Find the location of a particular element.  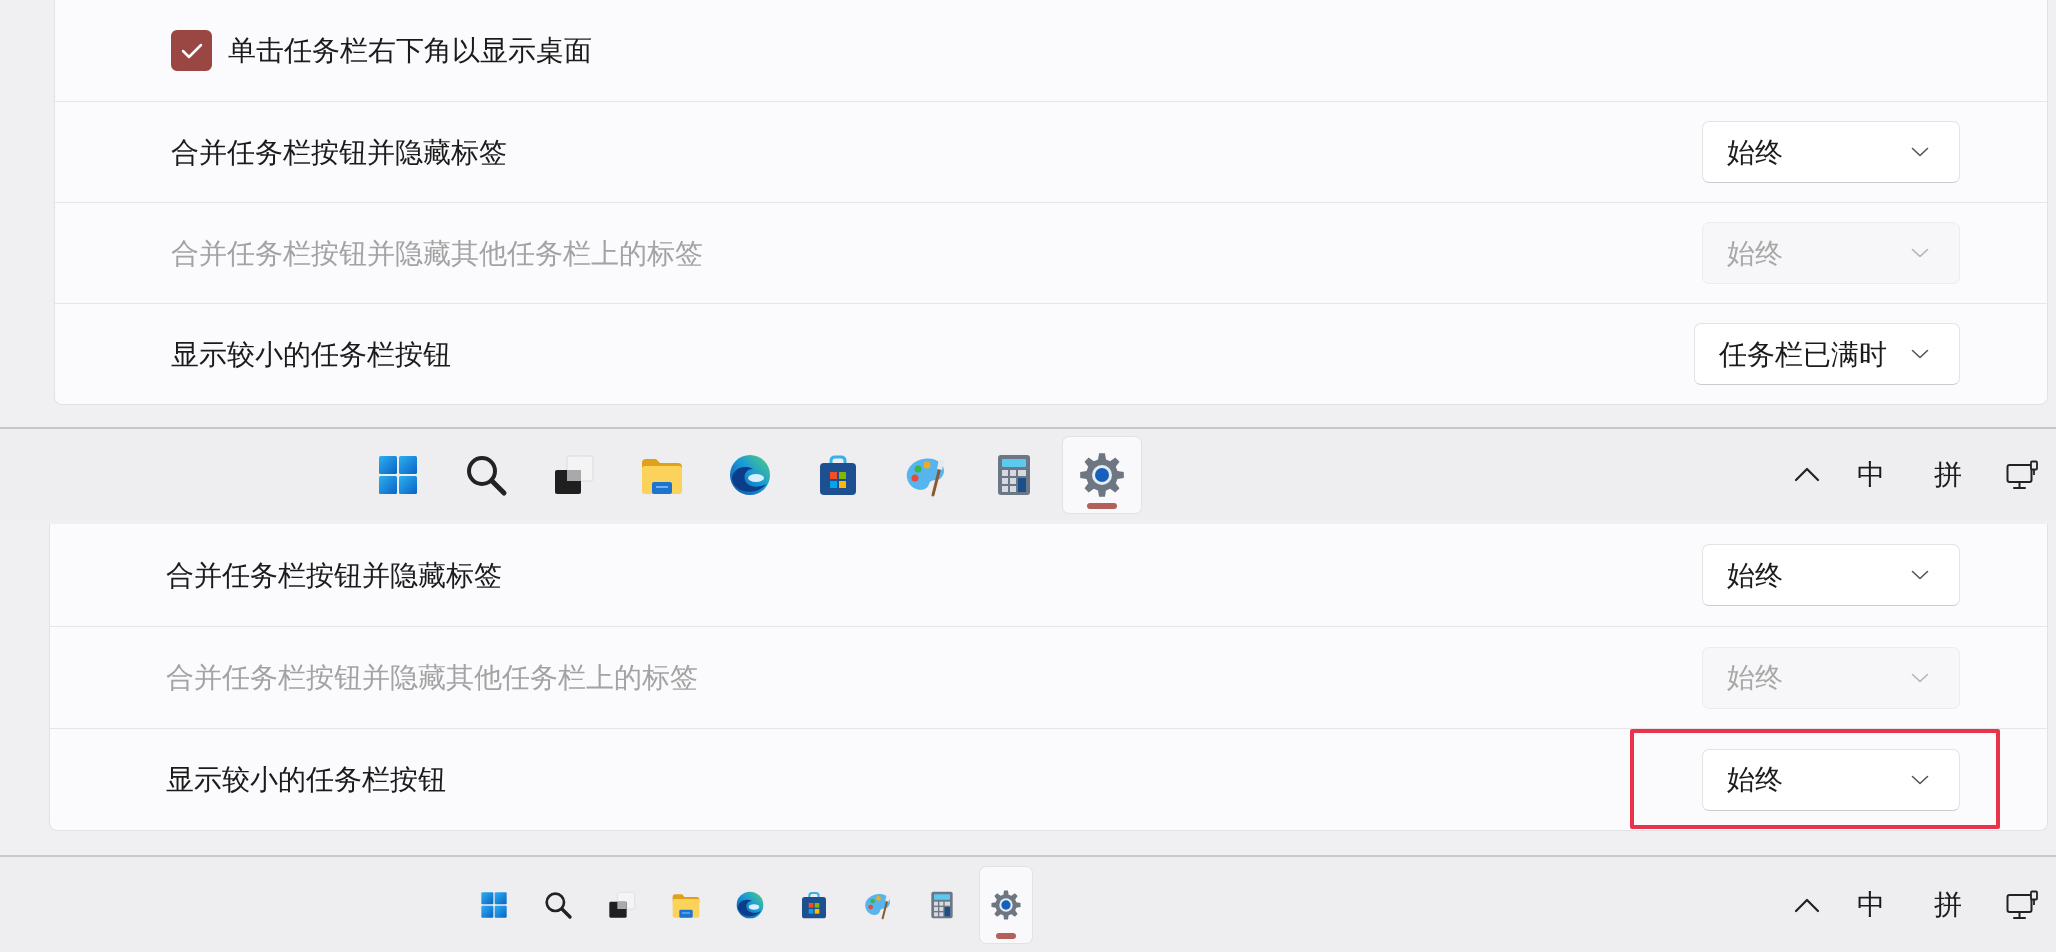

checkbox is located at coordinates (191, 50).